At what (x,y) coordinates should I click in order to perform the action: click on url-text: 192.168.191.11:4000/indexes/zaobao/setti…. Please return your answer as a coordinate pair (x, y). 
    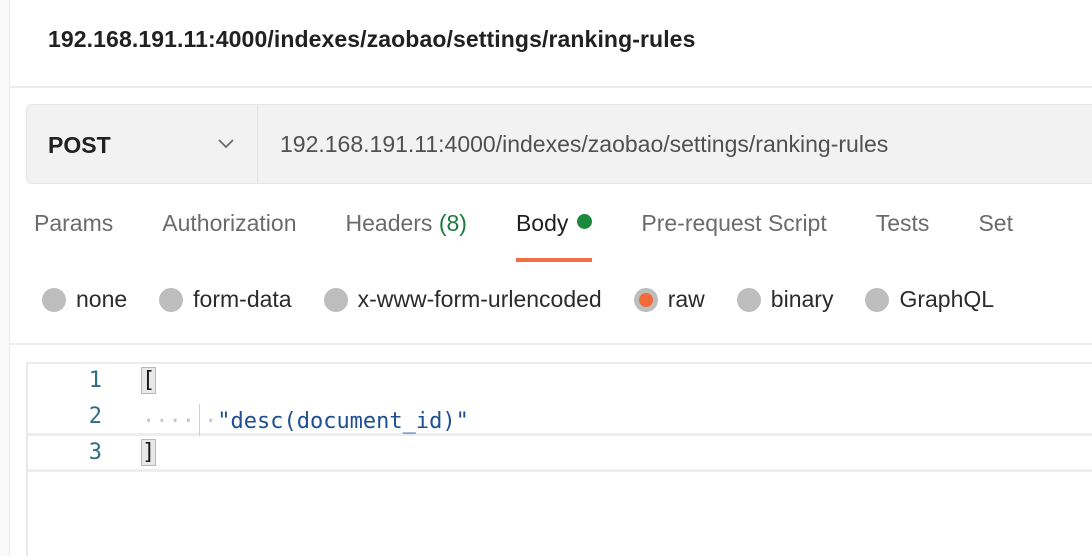
    Looking at the image, I should click on (584, 144).